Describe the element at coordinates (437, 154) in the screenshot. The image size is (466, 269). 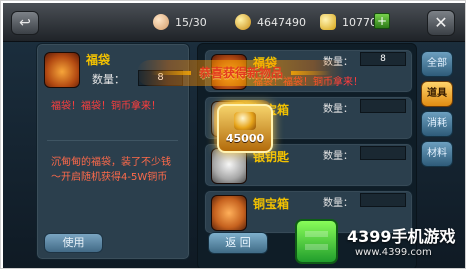
I see `tab-materials: 材料` at that location.